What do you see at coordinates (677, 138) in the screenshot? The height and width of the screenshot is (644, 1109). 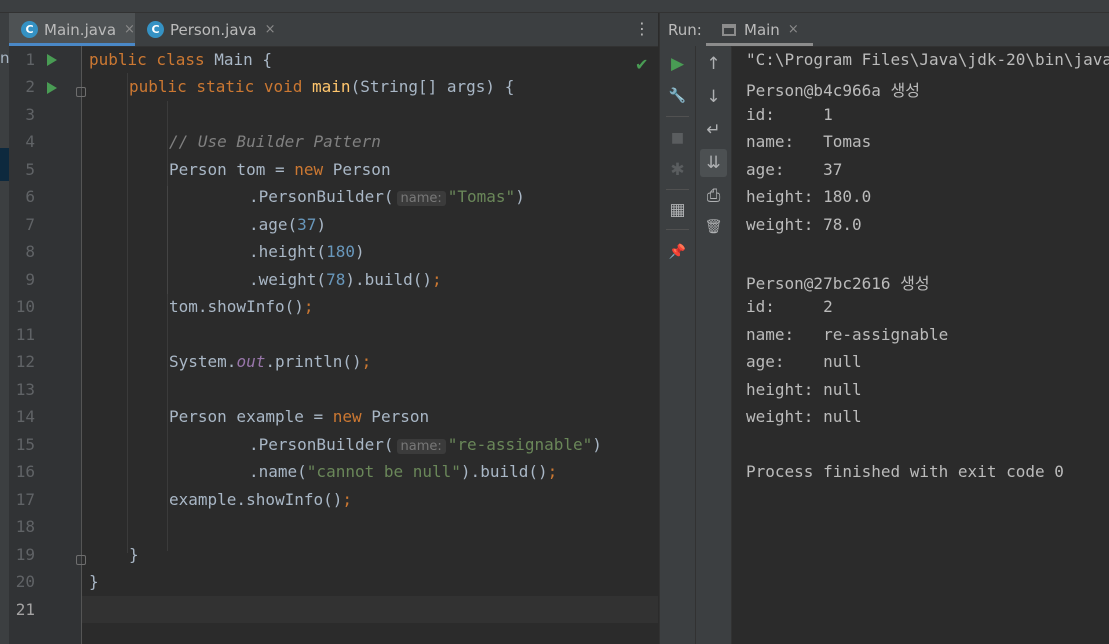 I see `stop-icon: ■` at bounding box center [677, 138].